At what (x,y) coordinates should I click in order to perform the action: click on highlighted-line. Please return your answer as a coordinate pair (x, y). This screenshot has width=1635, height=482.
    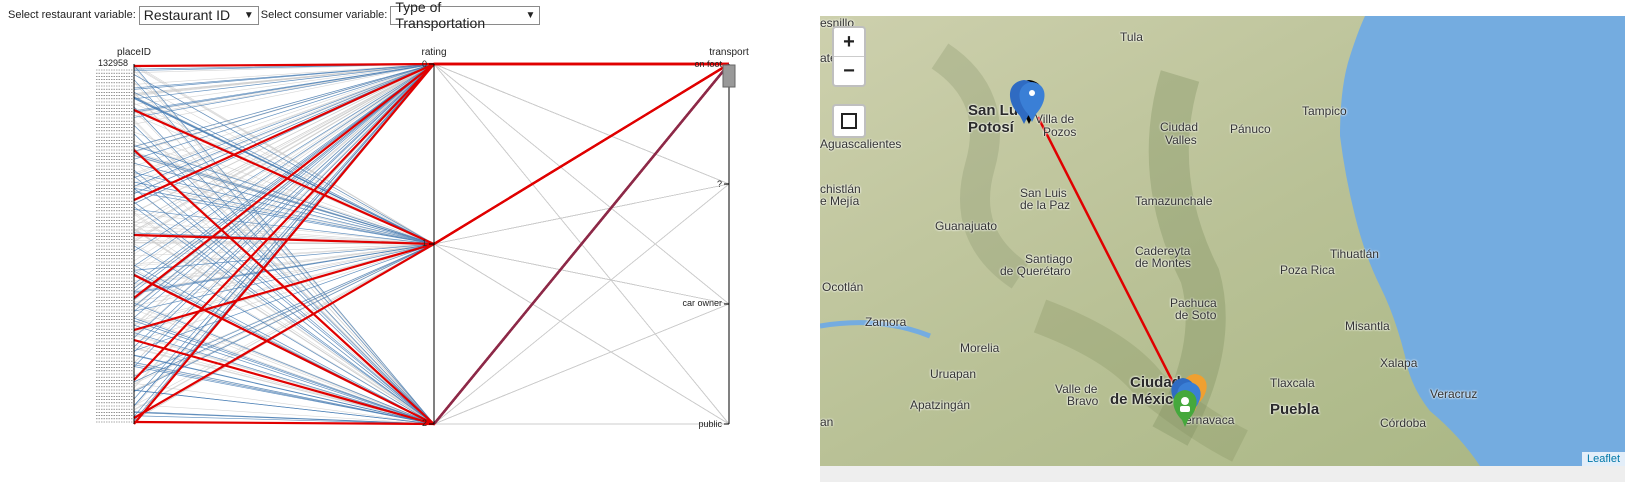
    Looking at the image, I should click on (431, 154).